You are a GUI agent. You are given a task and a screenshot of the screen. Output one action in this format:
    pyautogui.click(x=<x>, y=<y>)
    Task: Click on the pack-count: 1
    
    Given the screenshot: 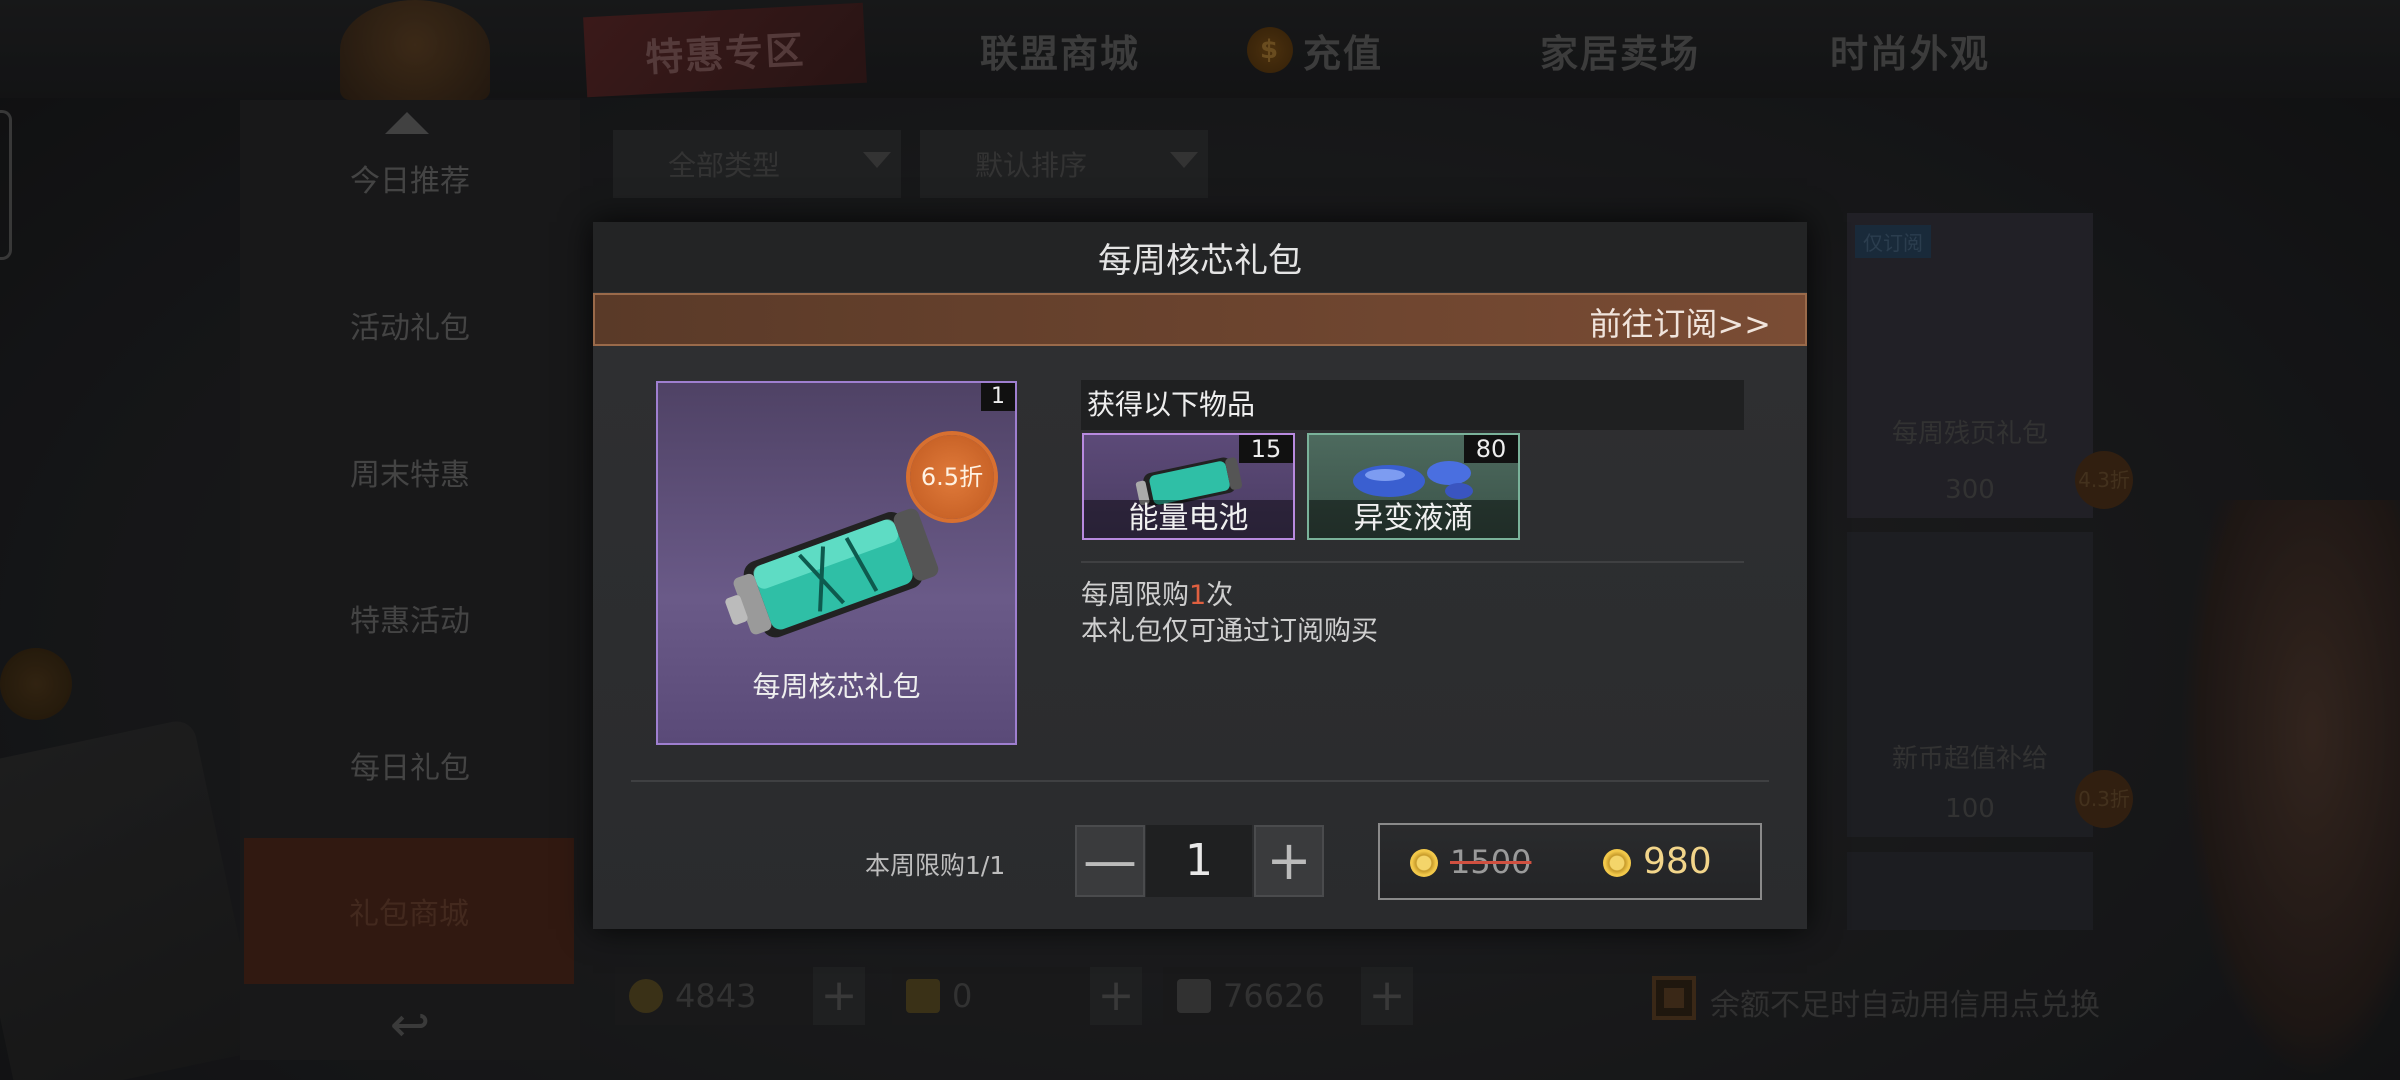 What is the action you would take?
    pyautogui.click(x=998, y=397)
    